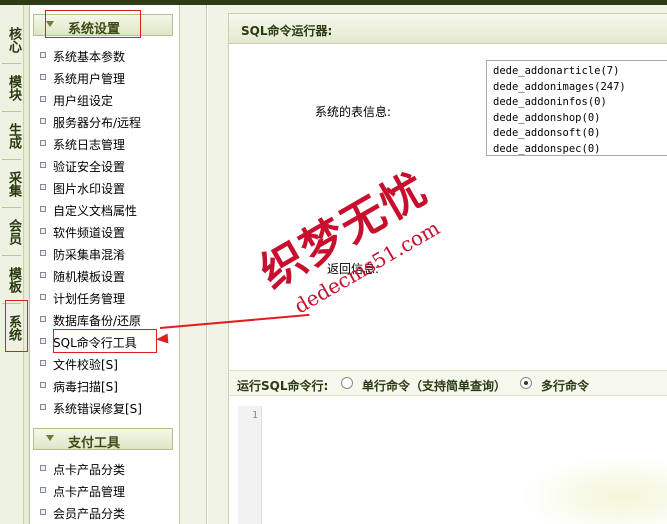 The width and height of the screenshot is (667, 524). Describe the element at coordinates (89, 145) in the screenshot. I see `menu-item-label: 系统日志管理` at that location.